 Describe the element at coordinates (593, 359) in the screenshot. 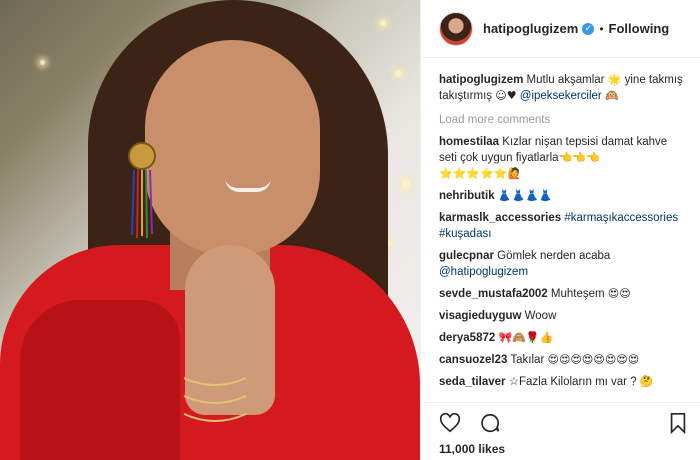

I see `comment-emoji: 😍😍😍😍😍😍😍😍` at that location.